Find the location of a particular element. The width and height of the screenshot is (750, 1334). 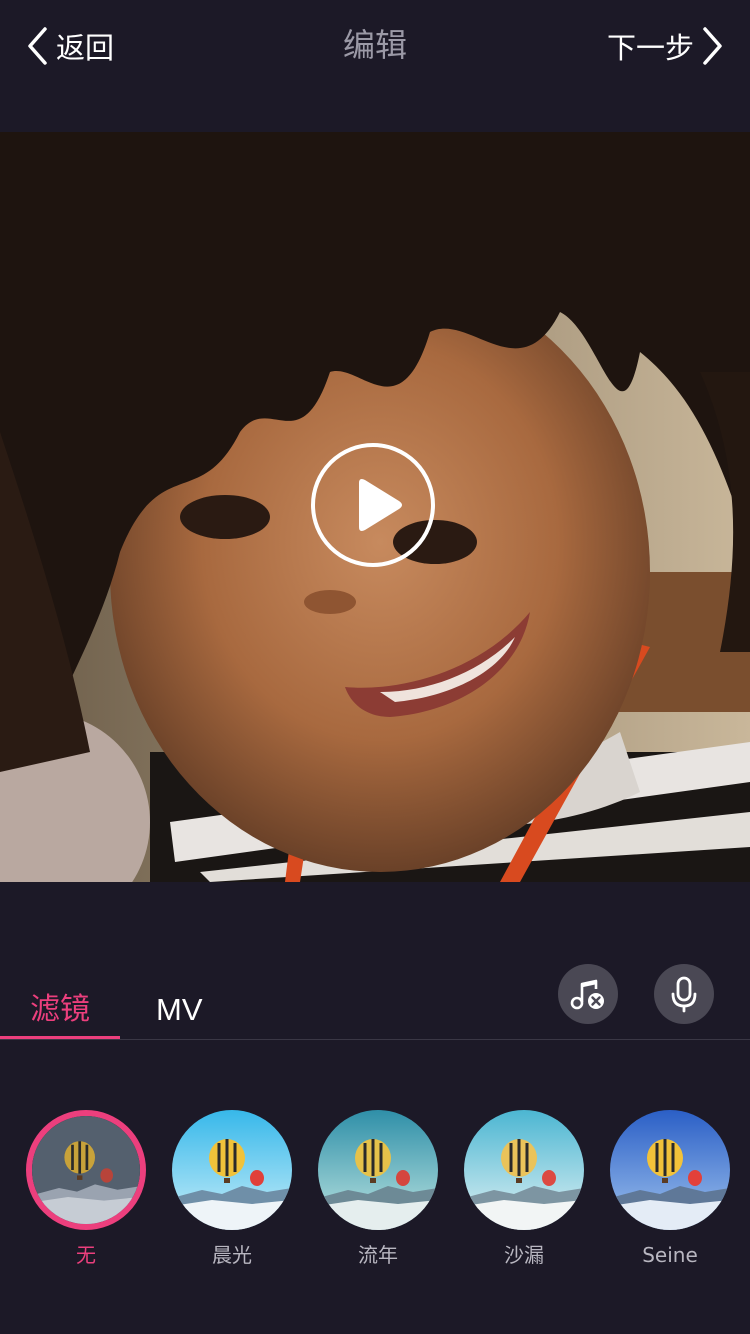

filter-label: 流年 is located at coordinates (378, 1255).